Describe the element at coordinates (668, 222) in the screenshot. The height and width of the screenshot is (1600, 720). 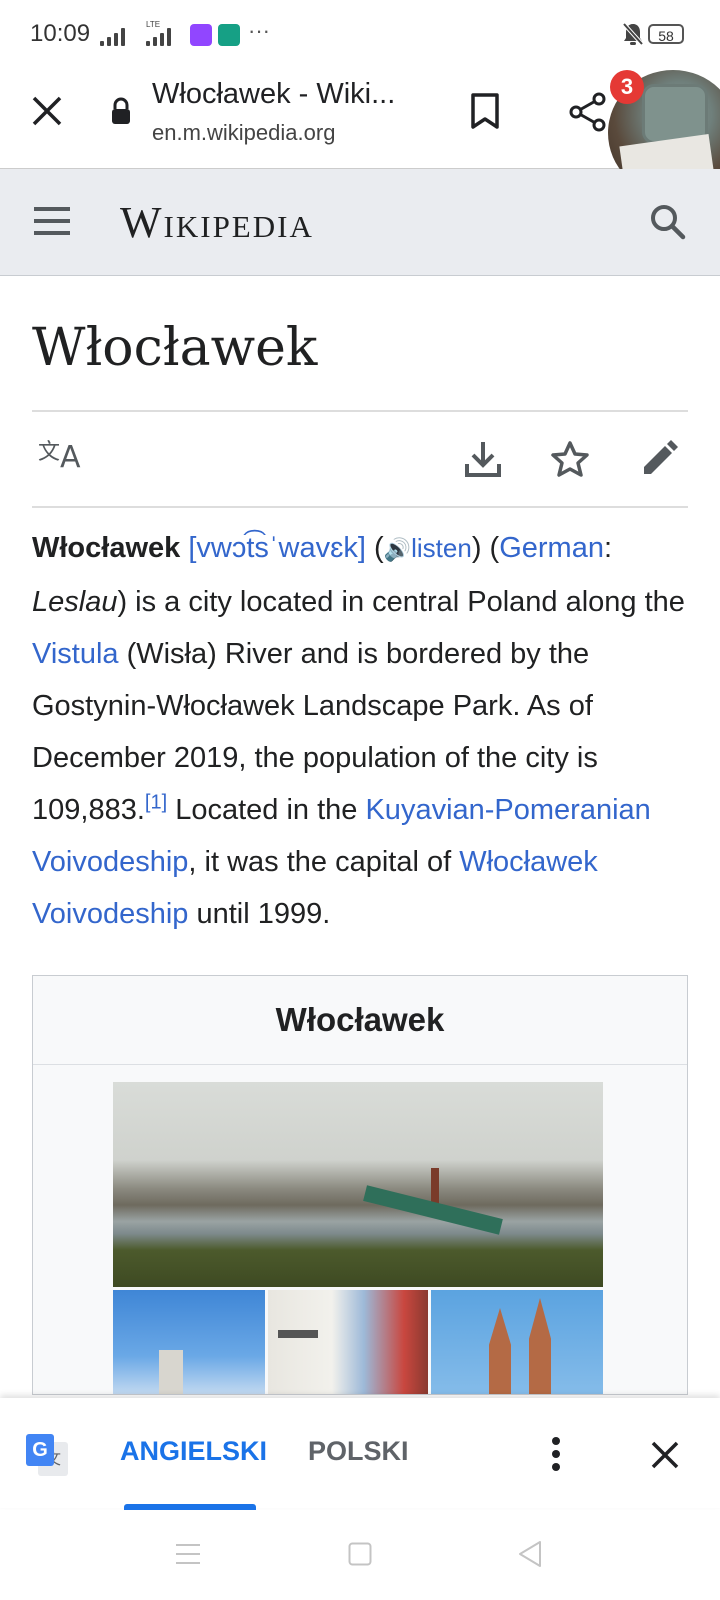
I see `search-icon` at that location.